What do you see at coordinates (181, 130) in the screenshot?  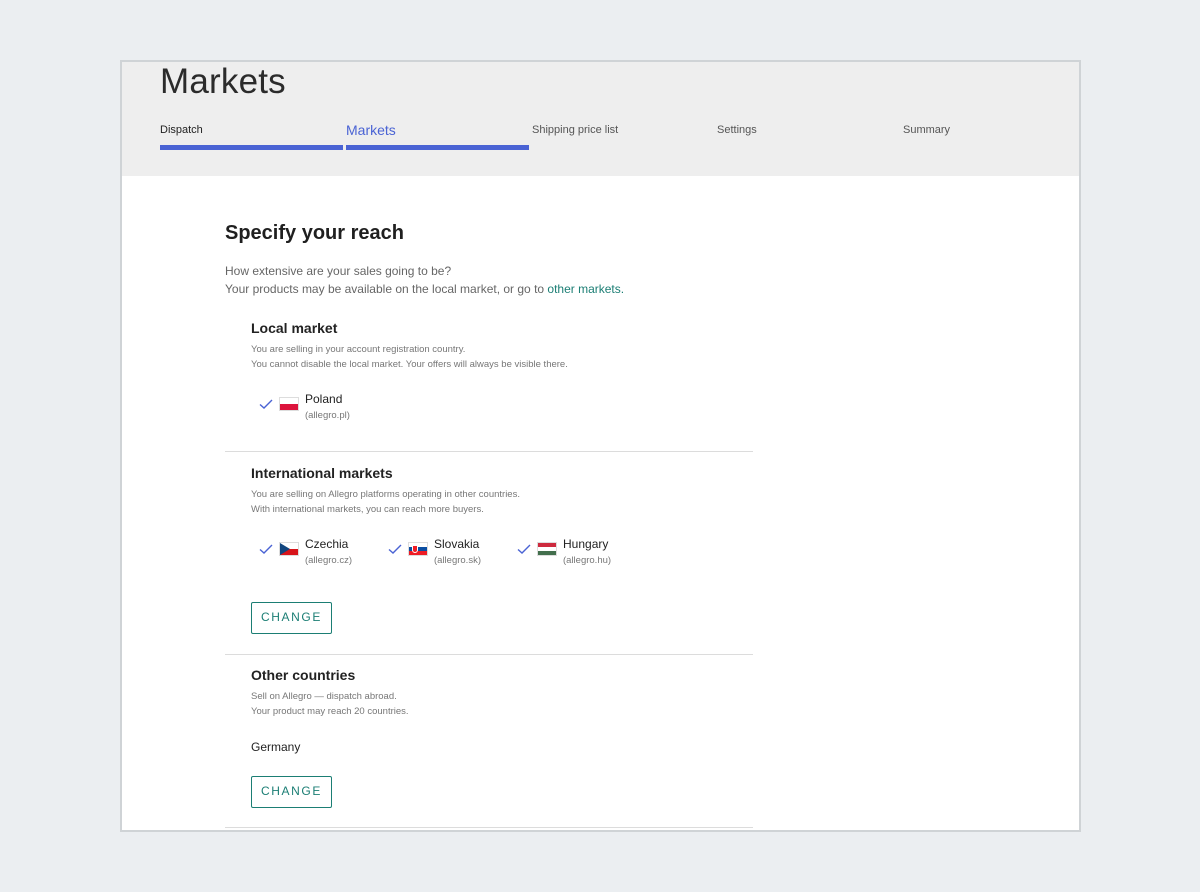 I see `step-dispatch: Dispatch` at bounding box center [181, 130].